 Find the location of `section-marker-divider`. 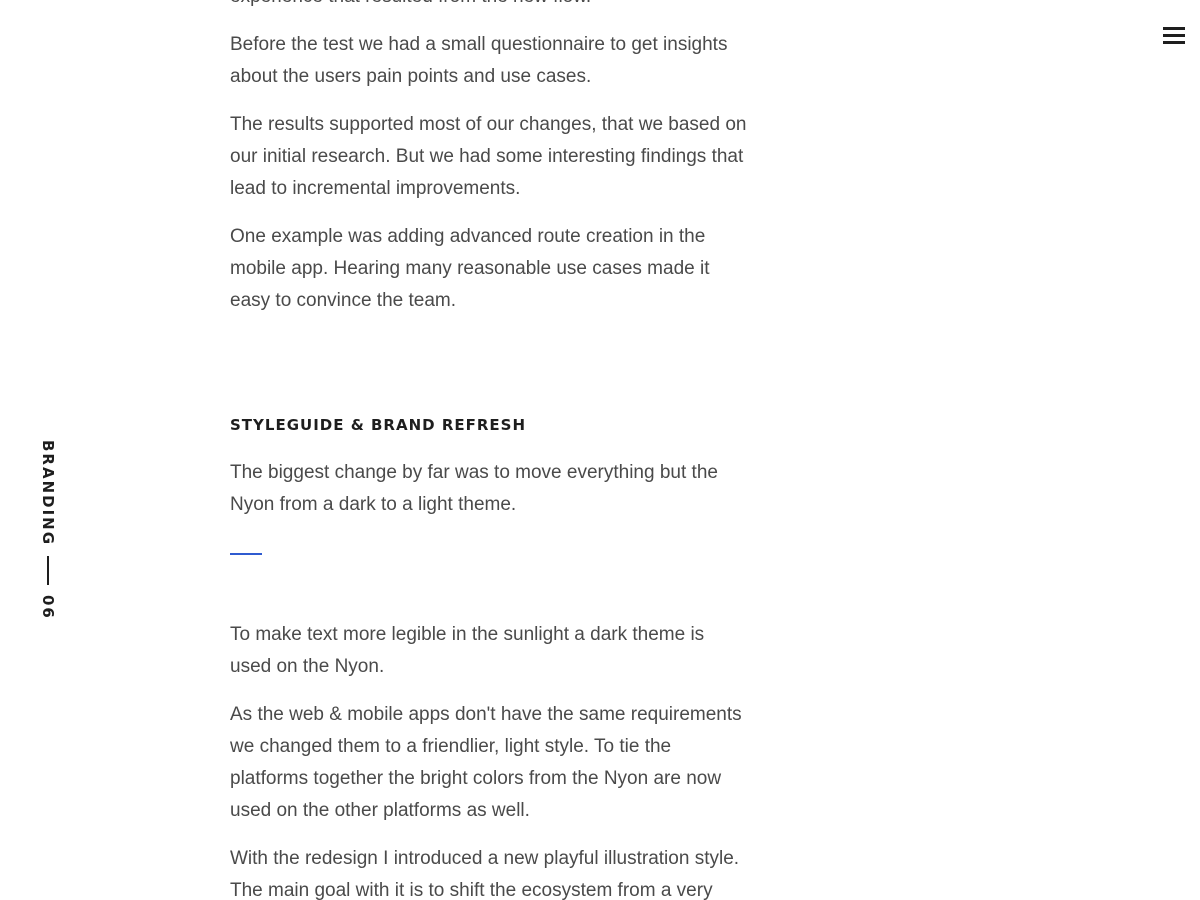

section-marker-divider is located at coordinates (48, 571).